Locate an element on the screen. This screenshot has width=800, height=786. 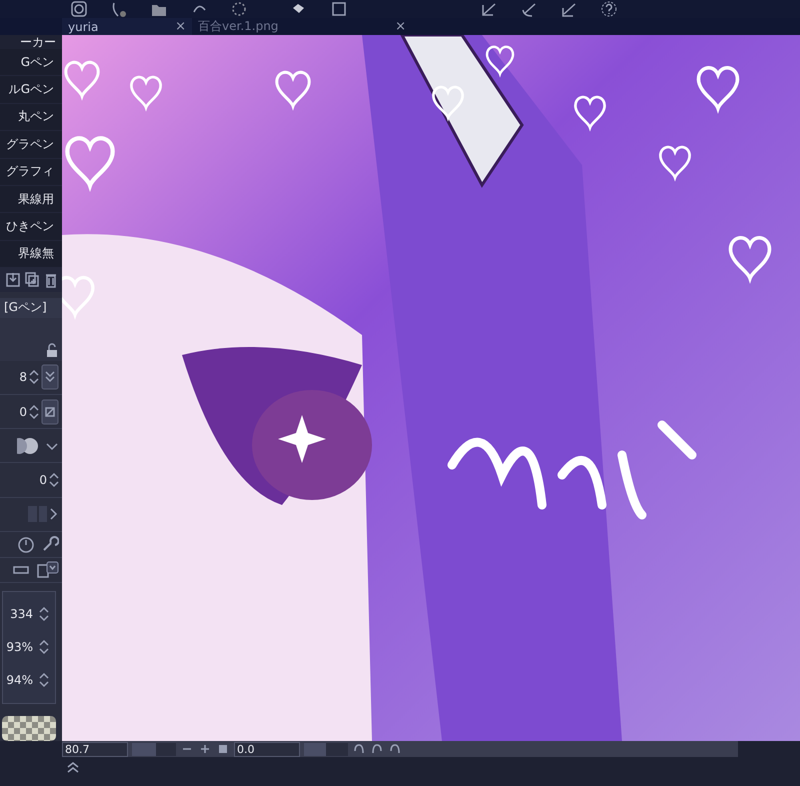
timer-icon is located at coordinates (26, 544).